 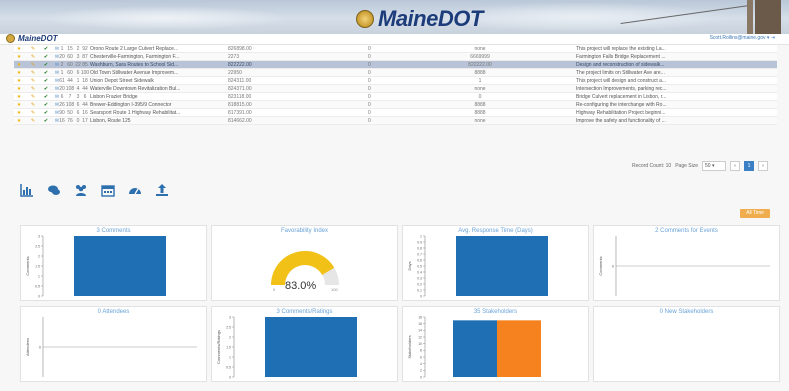 I want to click on project-amount: 817391.00, so click(x=240, y=113).